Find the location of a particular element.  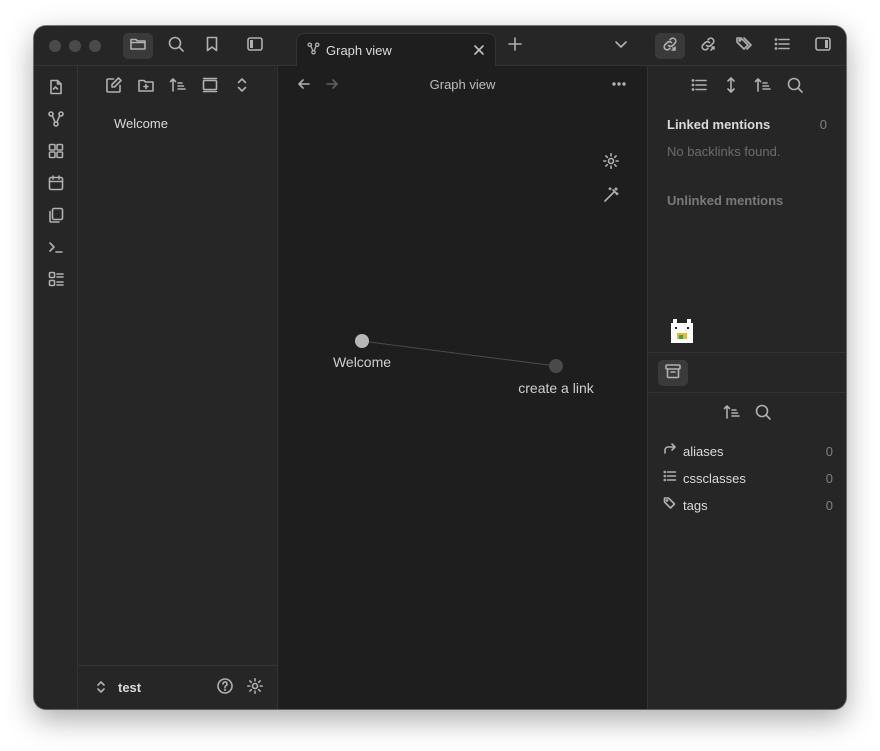

sidebar-left-icon is located at coordinates (255, 46).